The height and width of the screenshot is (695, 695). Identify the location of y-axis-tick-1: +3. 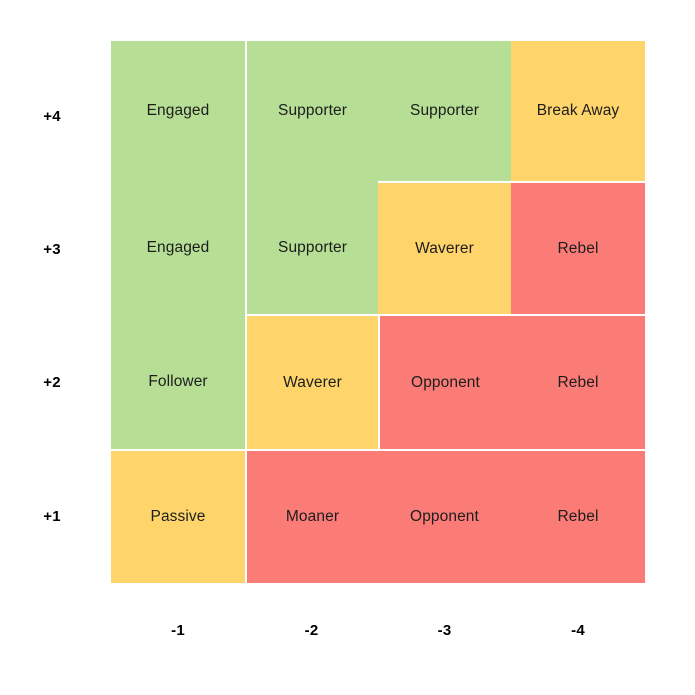
(52, 249).